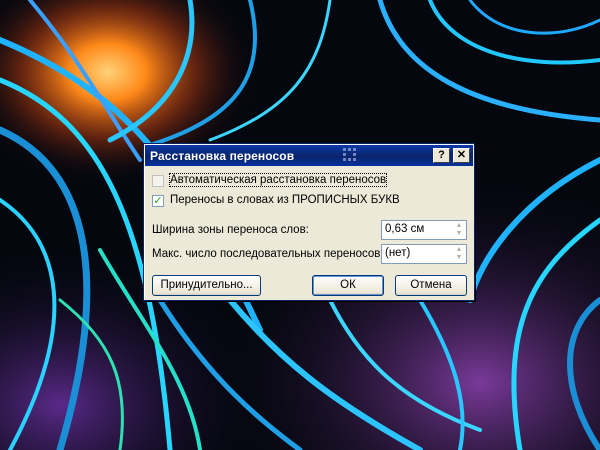  Describe the element at coordinates (404, 229) in the screenshot. I see `zone-width-value: 0,63 см` at that location.